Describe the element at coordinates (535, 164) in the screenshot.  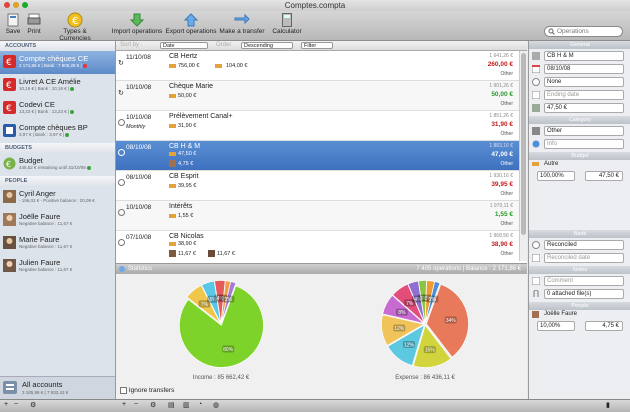
I see `budget-color-icon` at that location.